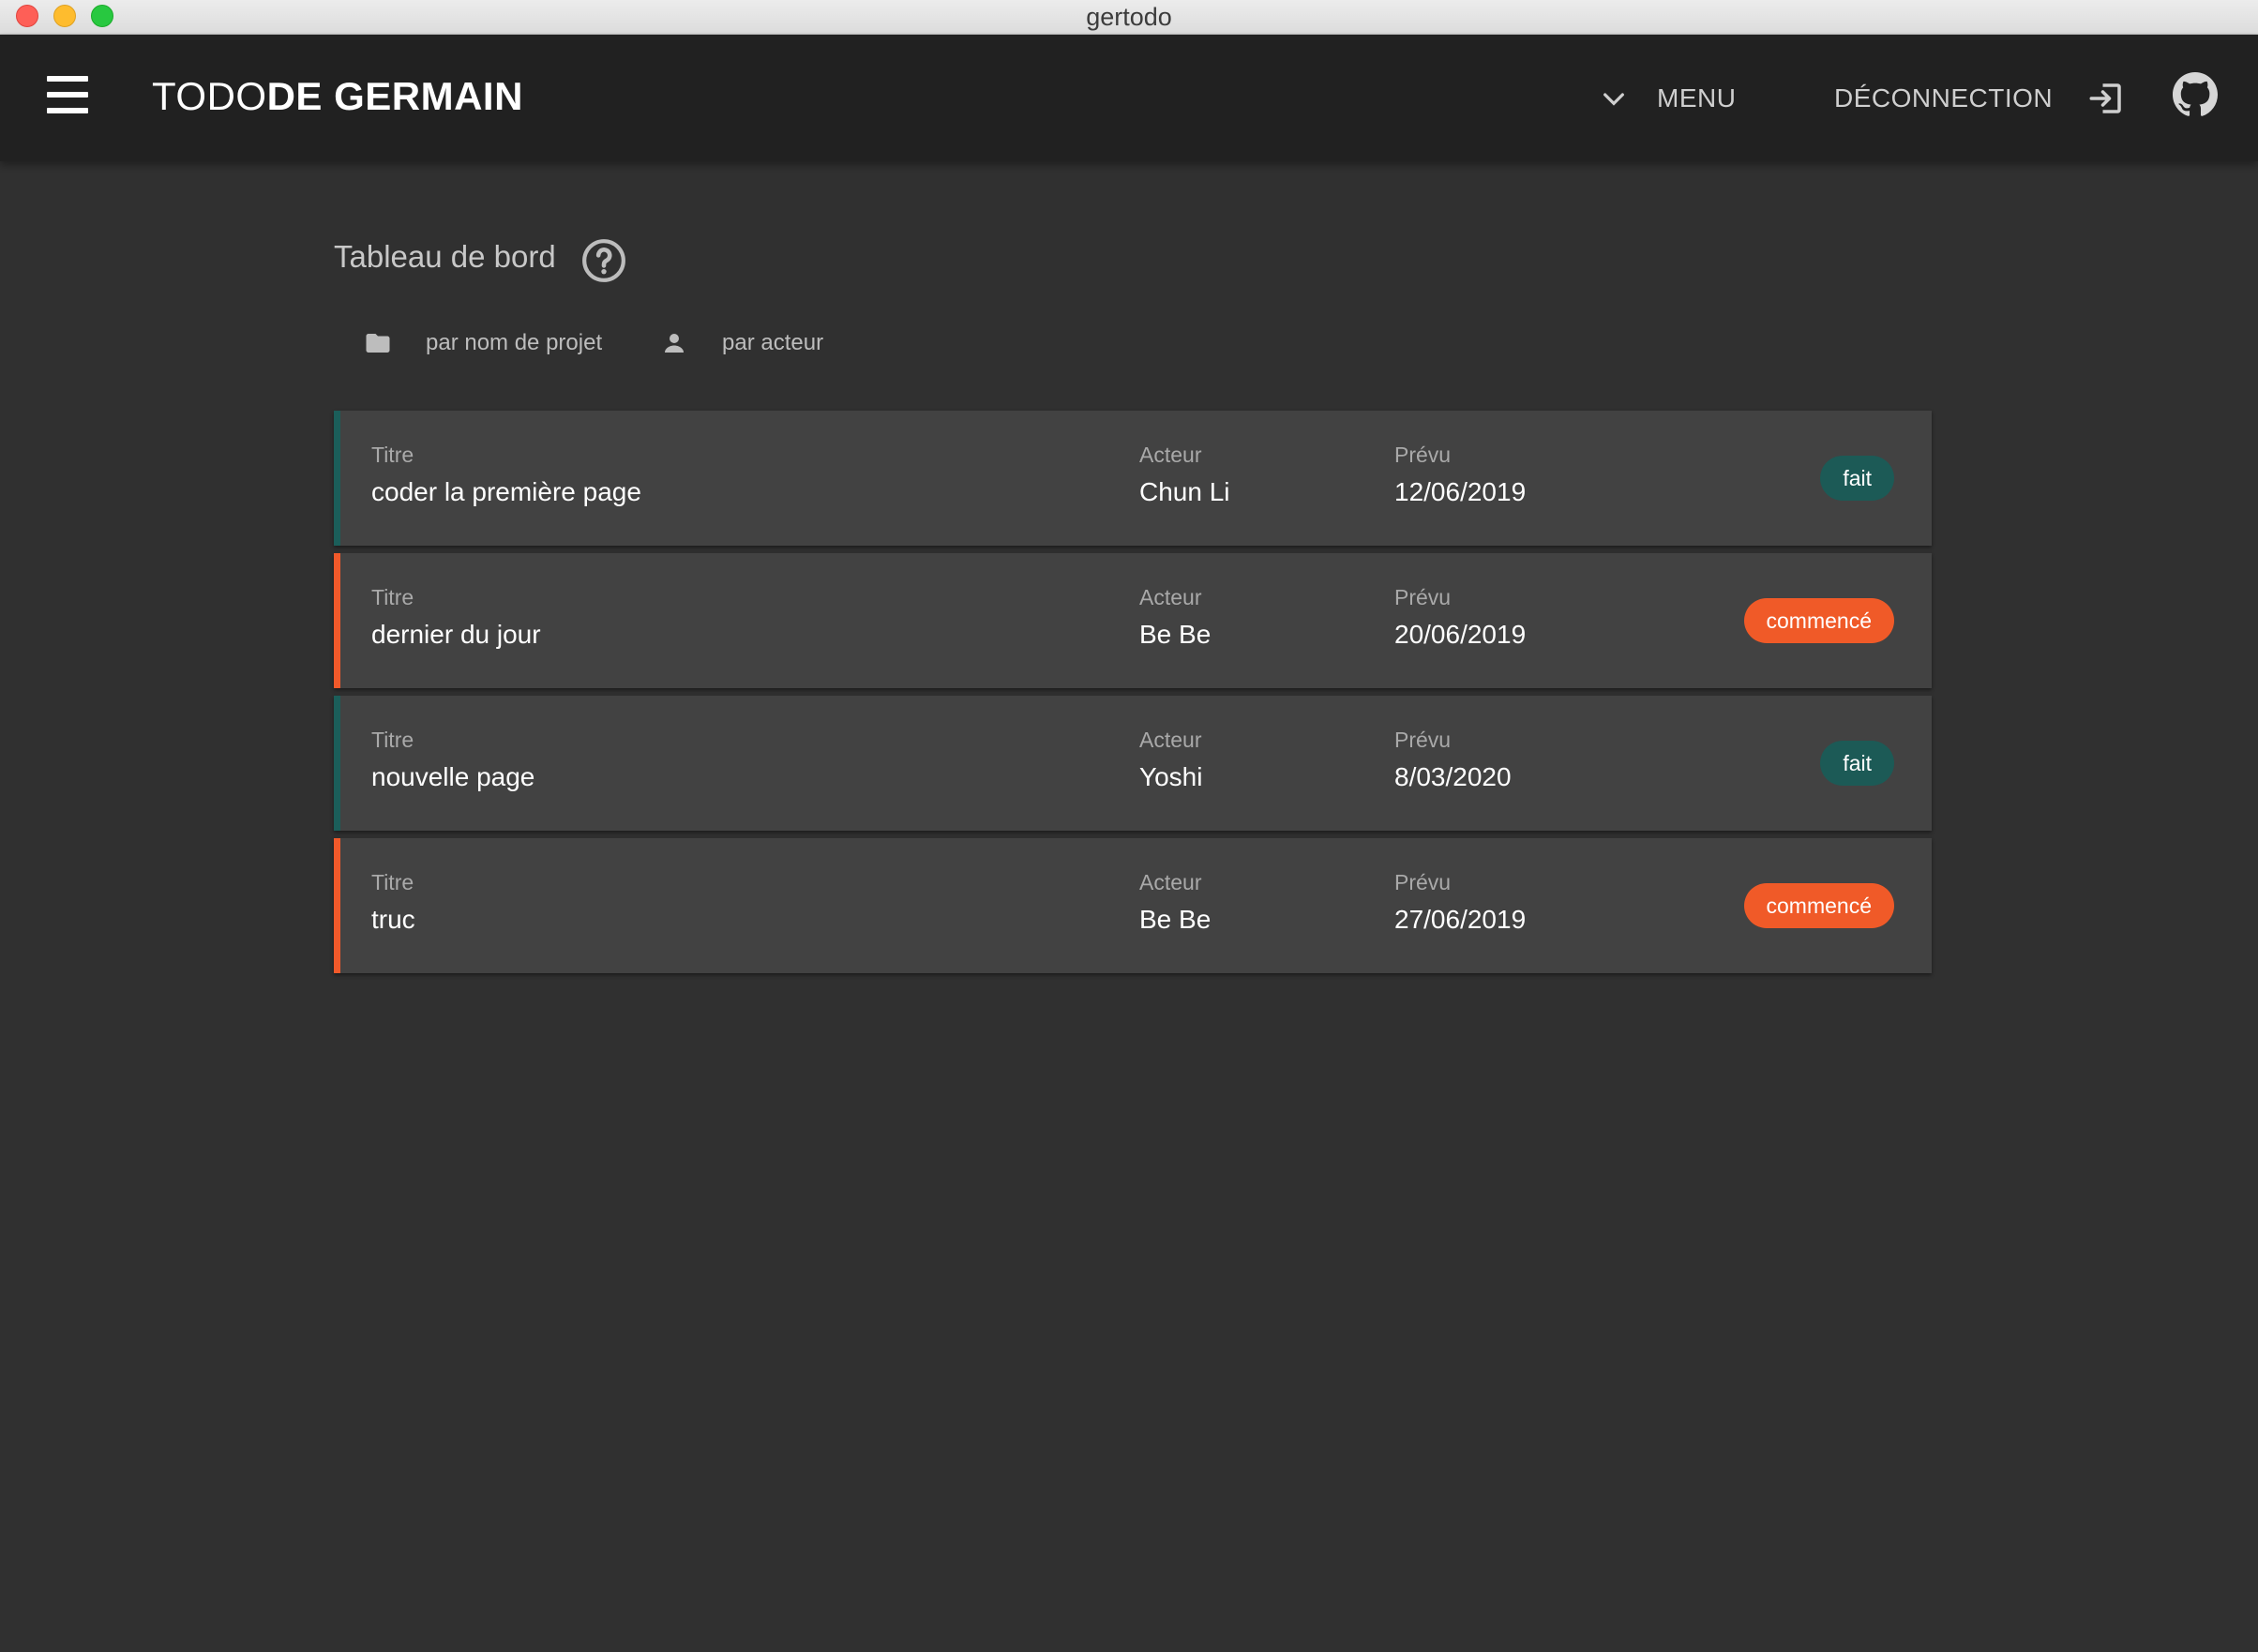  Describe the element at coordinates (1460, 919) in the screenshot. I see `task-planned-date: 27/06/2019` at that location.